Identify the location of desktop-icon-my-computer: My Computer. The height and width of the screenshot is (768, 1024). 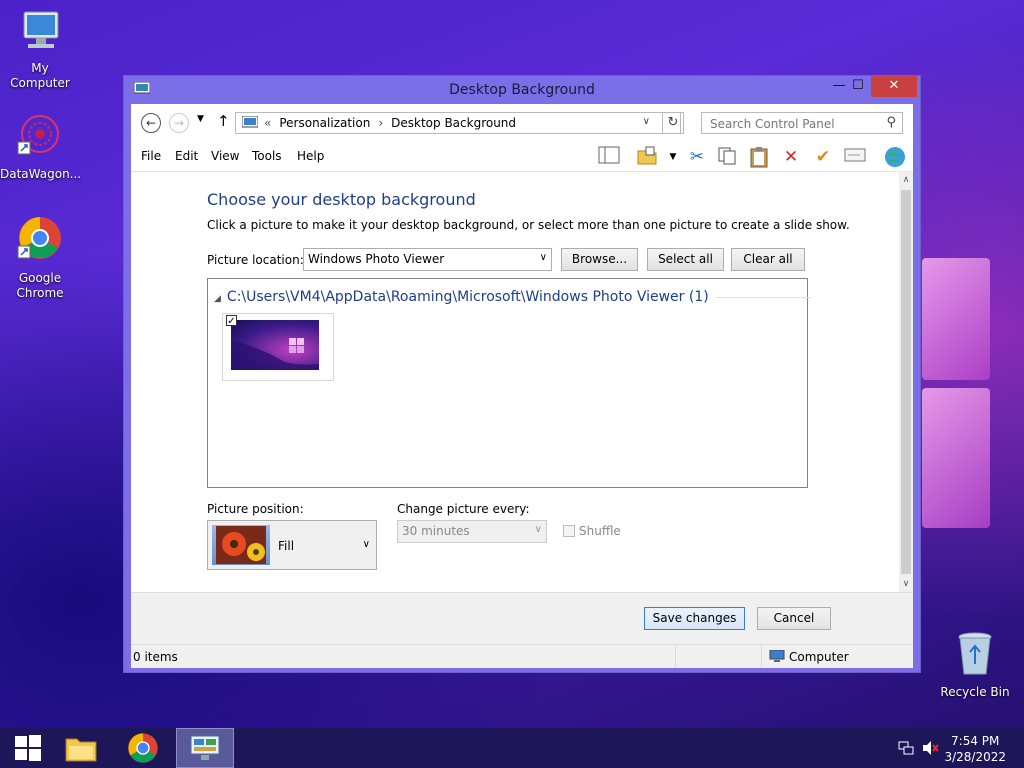
(40, 50).